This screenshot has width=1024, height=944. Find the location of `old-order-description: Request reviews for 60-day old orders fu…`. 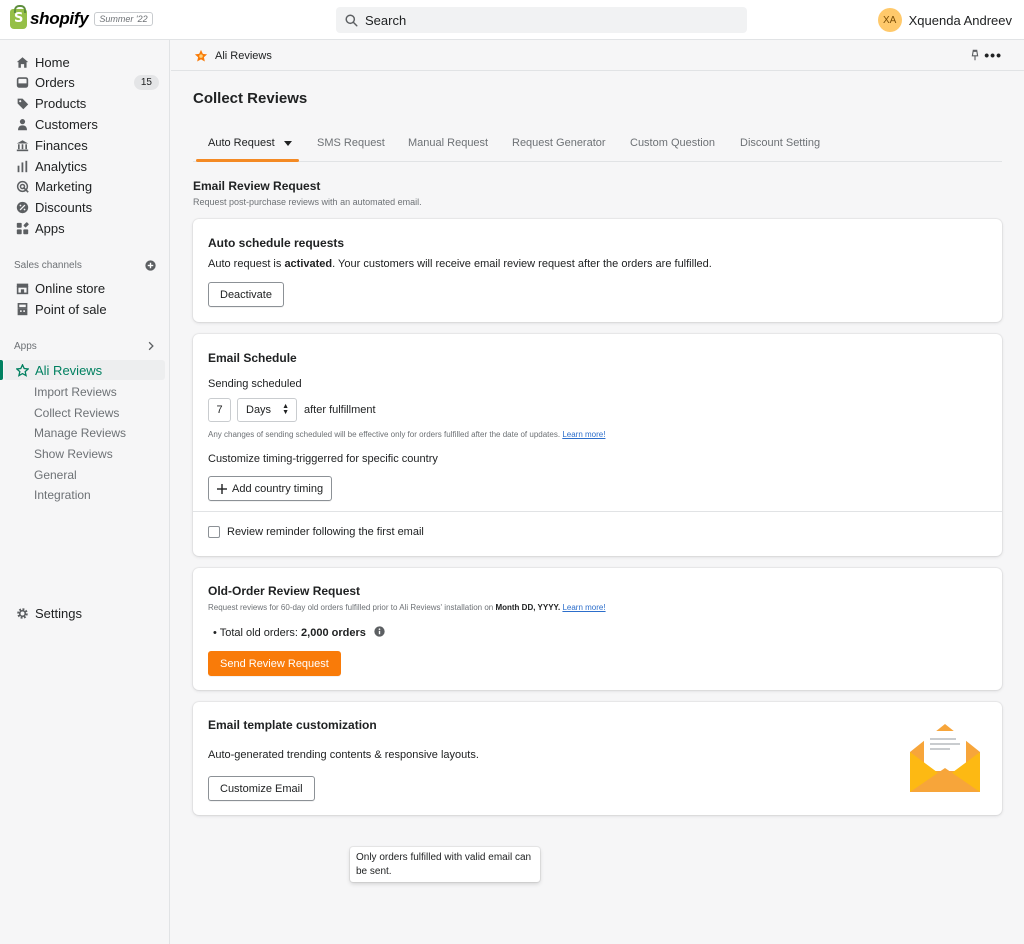

old-order-description: Request reviews for 60-day old orders fu… is located at coordinates (407, 607).